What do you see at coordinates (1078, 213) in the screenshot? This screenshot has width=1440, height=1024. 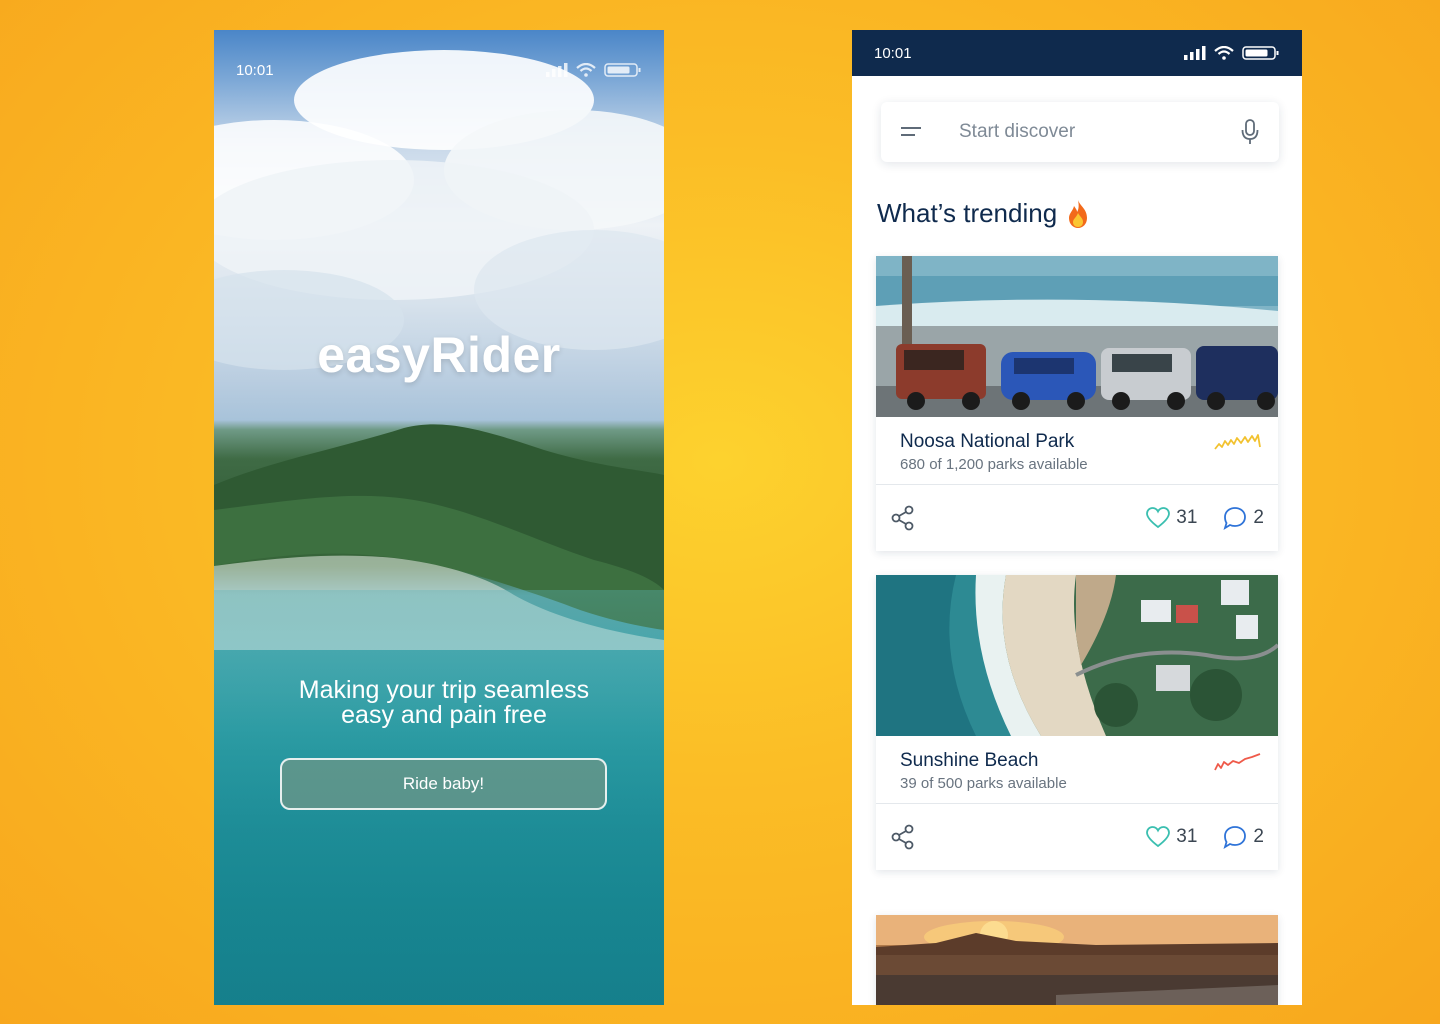 I see `fire-icon` at bounding box center [1078, 213].